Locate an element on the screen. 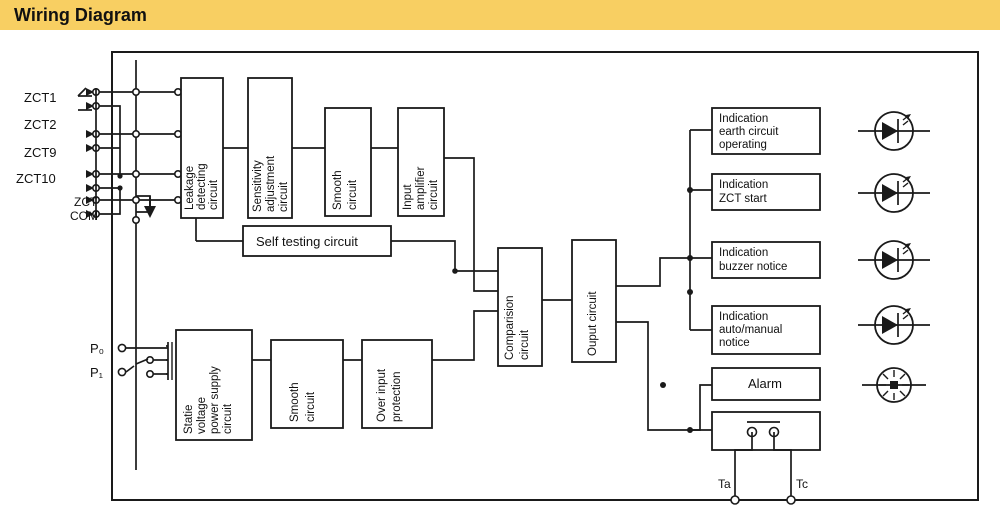 This screenshot has width=1000, height=520. power-label-p1: P₁ is located at coordinates (97, 372).